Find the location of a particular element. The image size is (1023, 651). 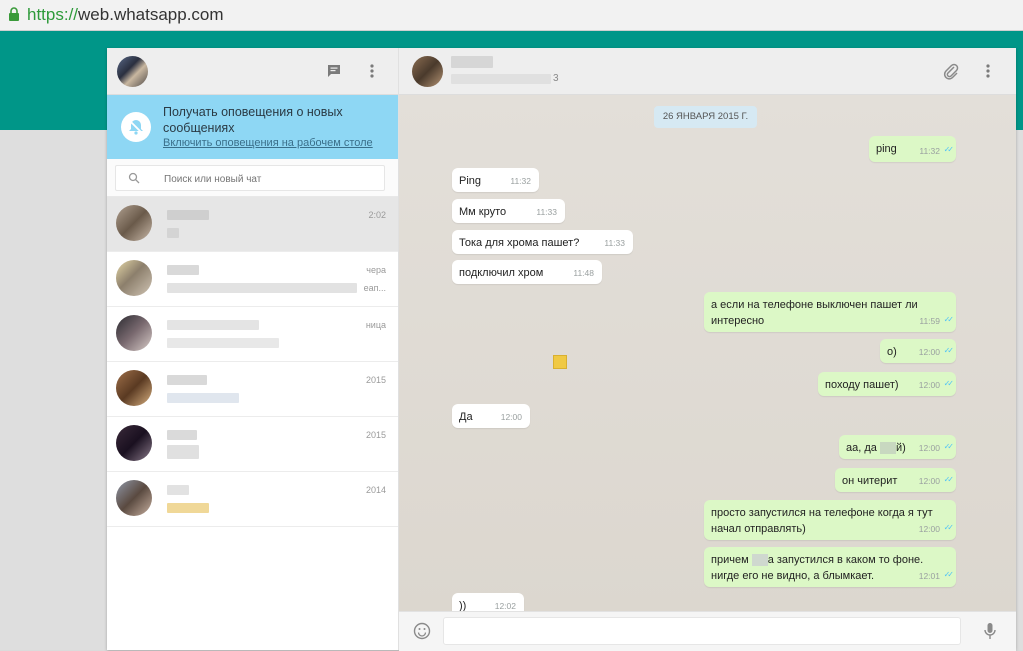

message-text: походу пашет) is located at coordinates (862, 385).